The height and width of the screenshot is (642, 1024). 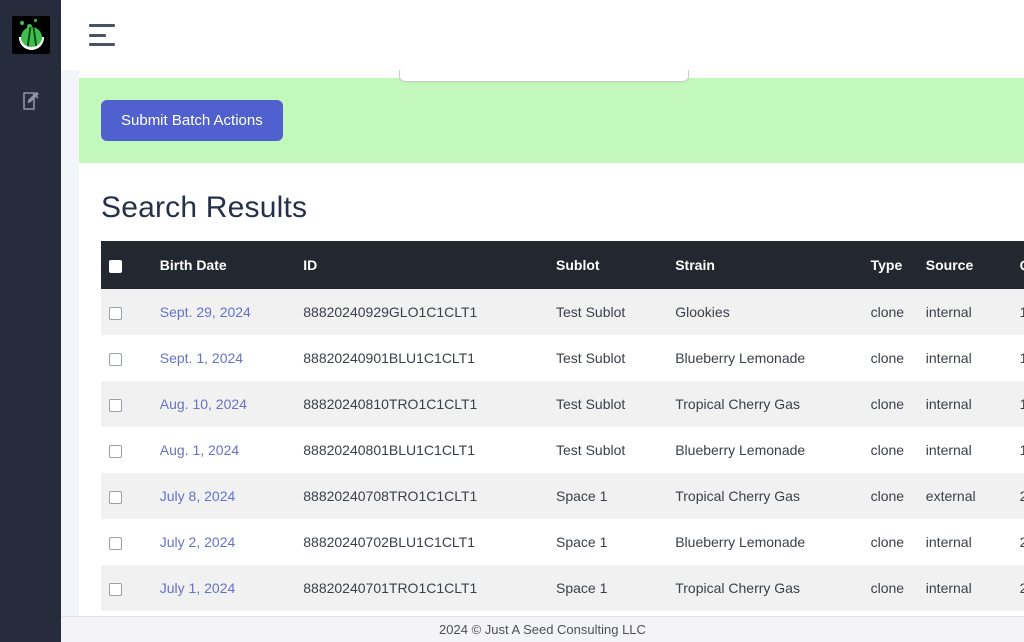 What do you see at coordinates (390, 496) in the screenshot?
I see `cell-id: 88820240708TRO1C1CLT1` at bounding box center [390, 496].